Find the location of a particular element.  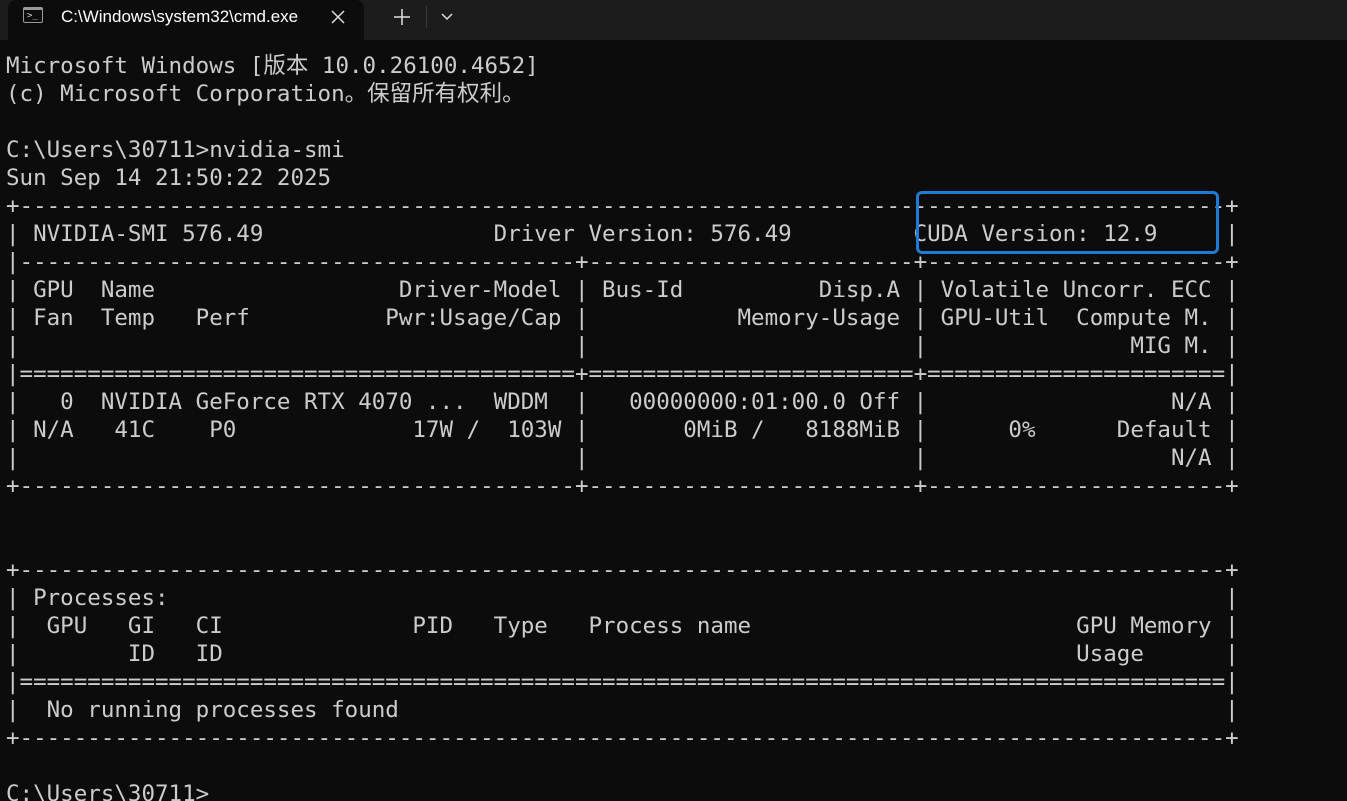

tab-dropdown-button is located at coordinates (447, 17).